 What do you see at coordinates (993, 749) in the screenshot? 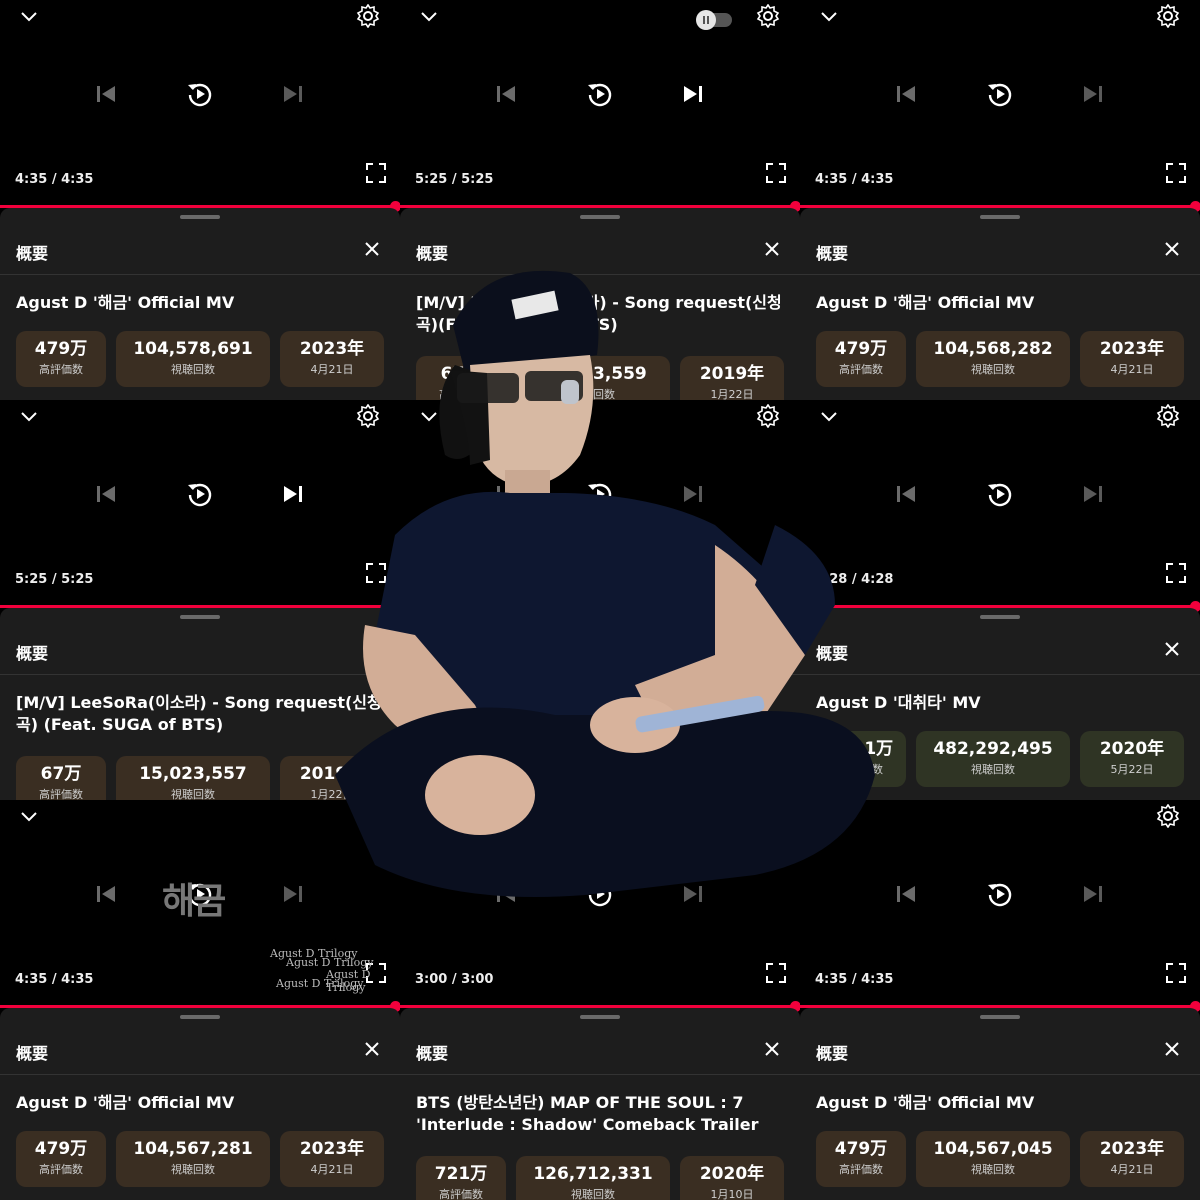
I see `views-count: 482,292,495` at bounding box center [993, 749].